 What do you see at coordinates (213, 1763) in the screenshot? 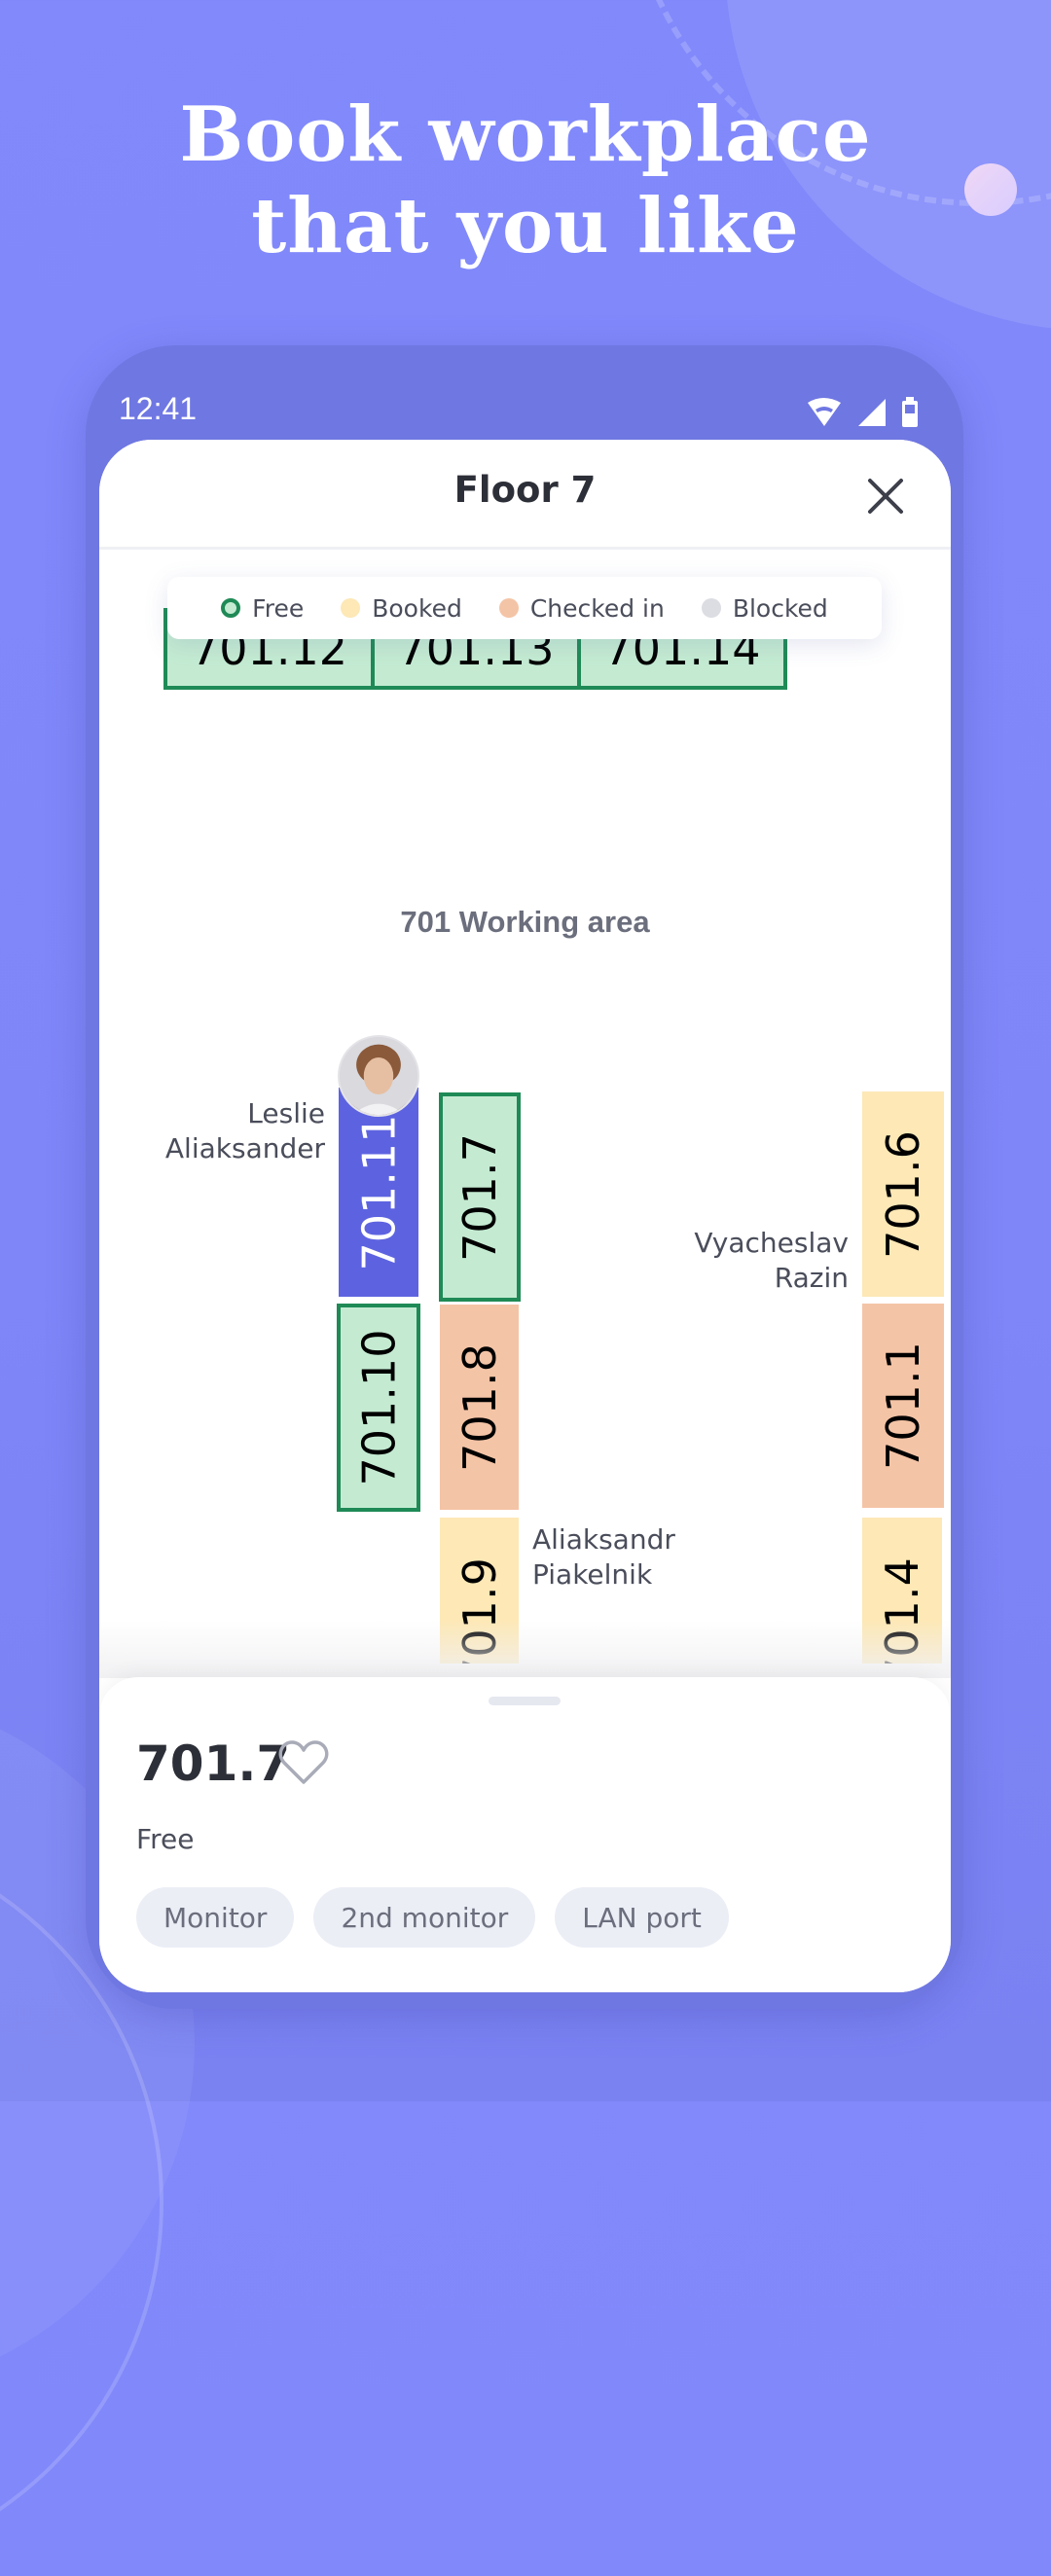
I see `selected-desk-title: 701.7` at bounding box center [213, 1763].